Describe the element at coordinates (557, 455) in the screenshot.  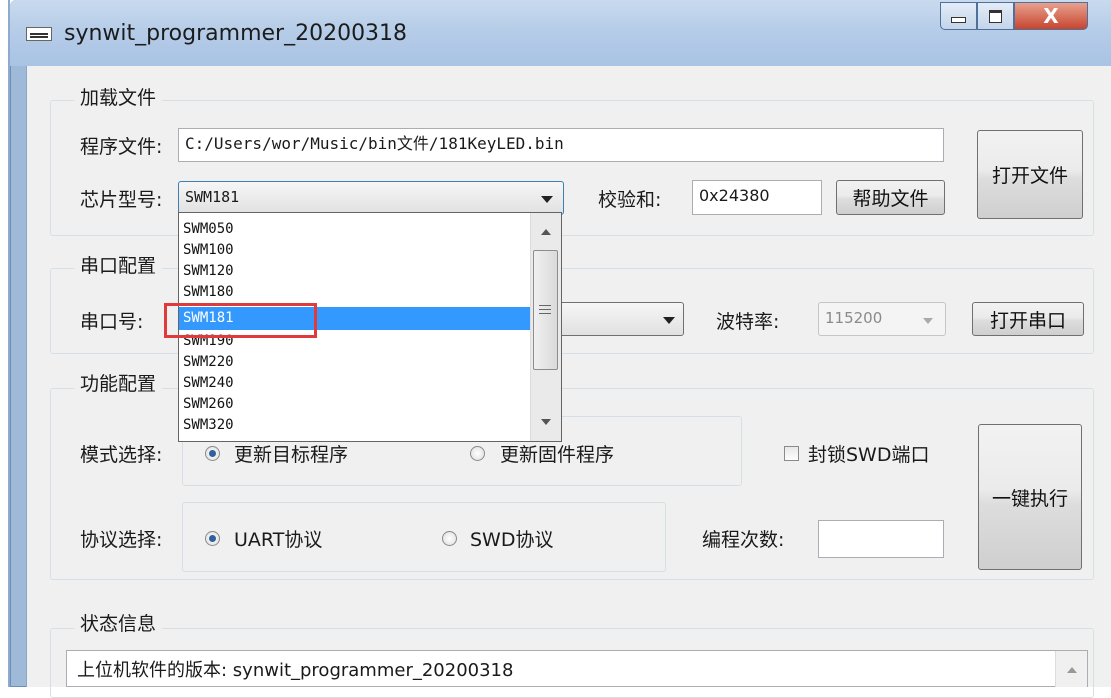
I see `mode-firmware-label: 更新固件程序` at that location.